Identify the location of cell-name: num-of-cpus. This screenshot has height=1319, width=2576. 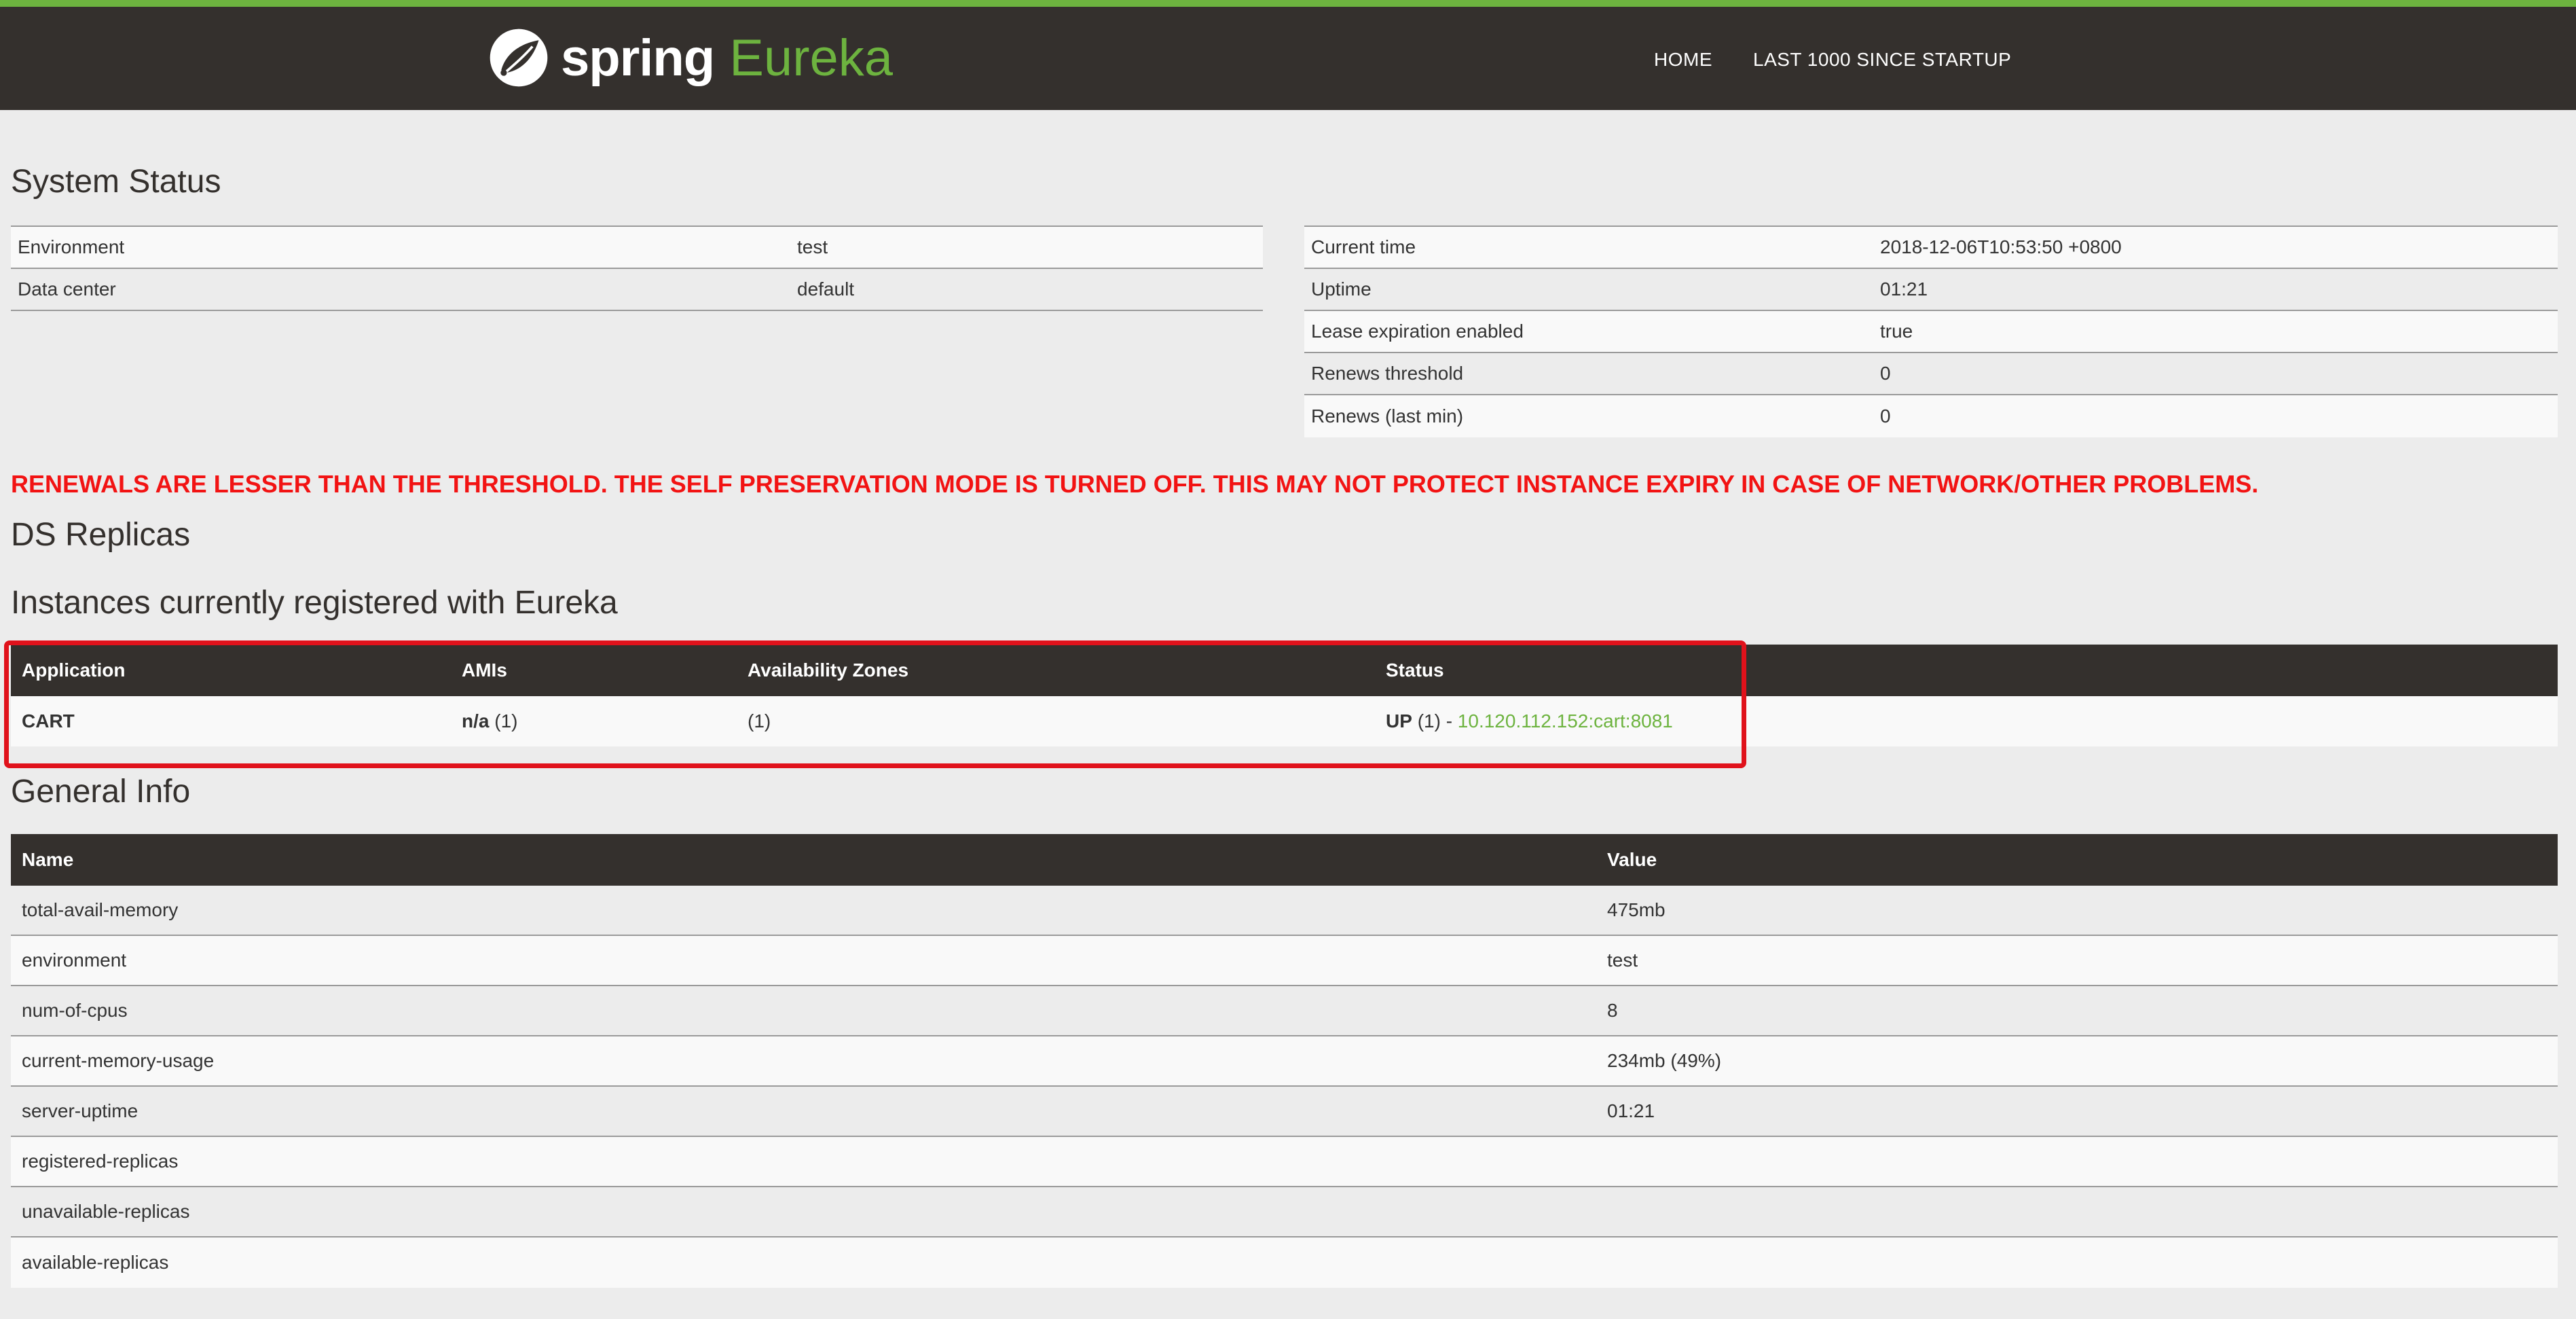
(75, 1011).